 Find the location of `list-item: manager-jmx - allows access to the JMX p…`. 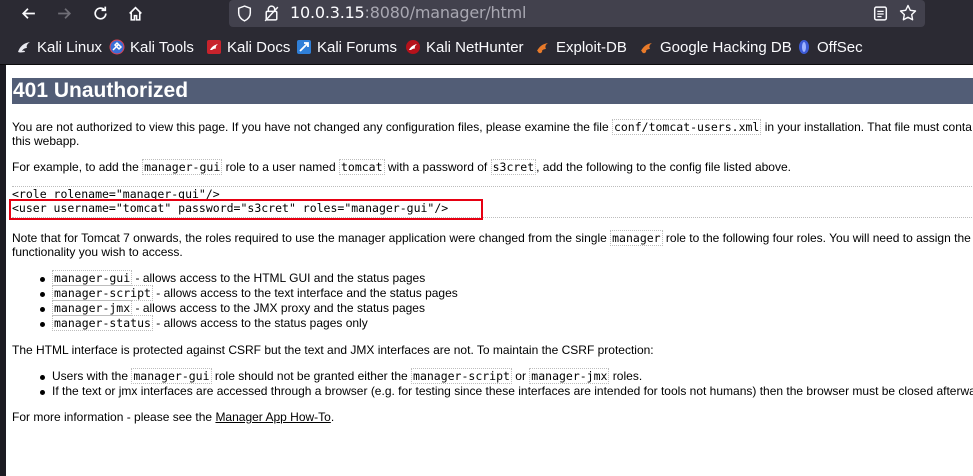

list-item: manager-jmx - allows access to the JMX p… is located at coordinates (247, 308).